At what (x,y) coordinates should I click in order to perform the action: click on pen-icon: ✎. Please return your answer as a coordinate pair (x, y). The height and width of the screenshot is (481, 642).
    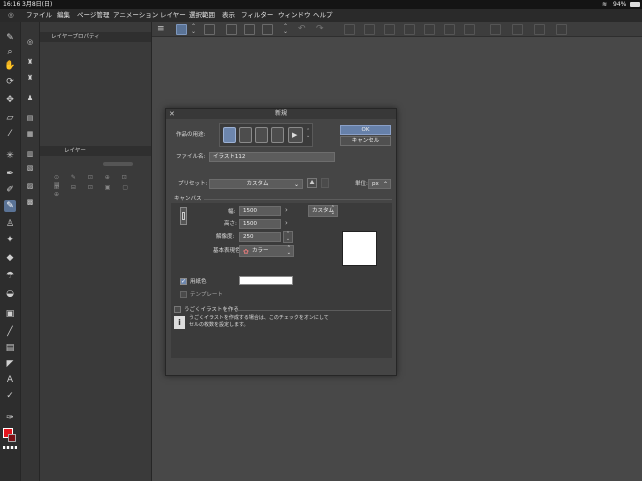
    Looking at the image, I should click on (10, 38).